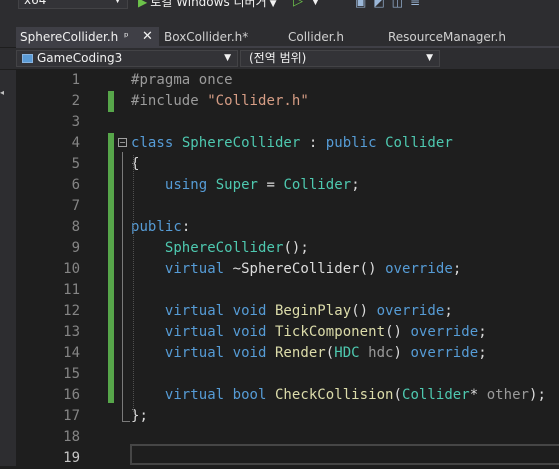 The width and height of the screenshot is (559, 469). I want to click on code-text: public:, so click(160, 227).